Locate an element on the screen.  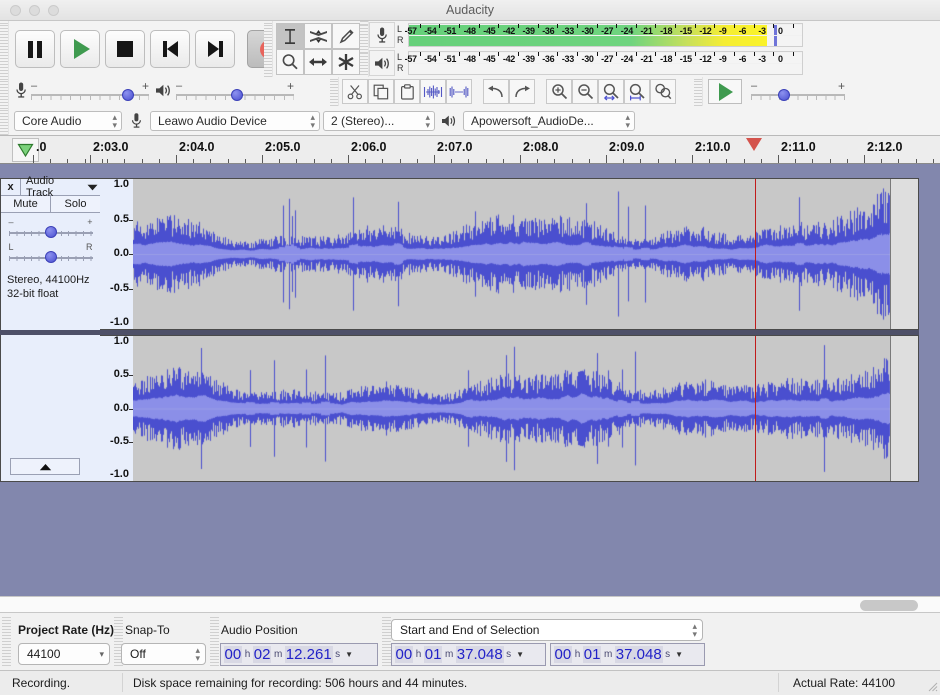
tools-toolbar-grabber is located at coordinates (268, 49).